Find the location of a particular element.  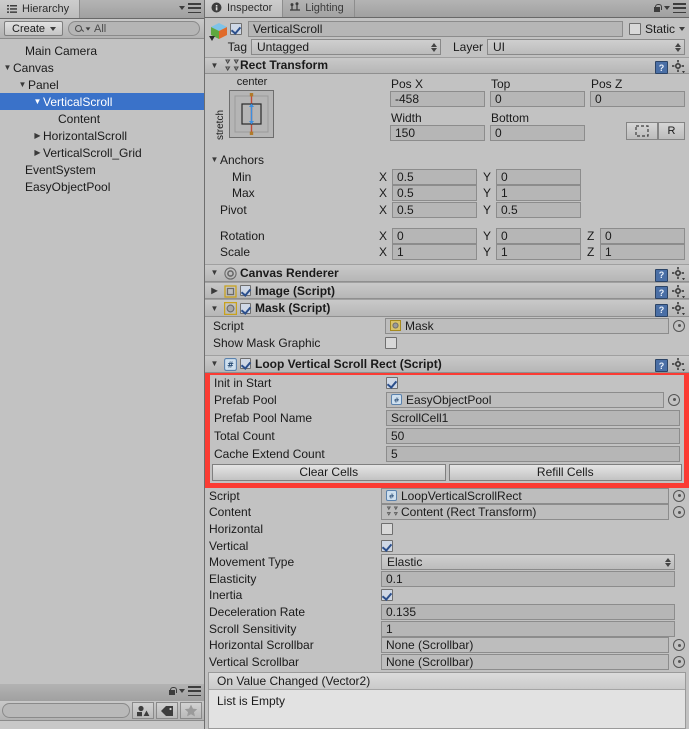

script-field: # LoopVerticalScrollRect is located at coordinates (525, 495).